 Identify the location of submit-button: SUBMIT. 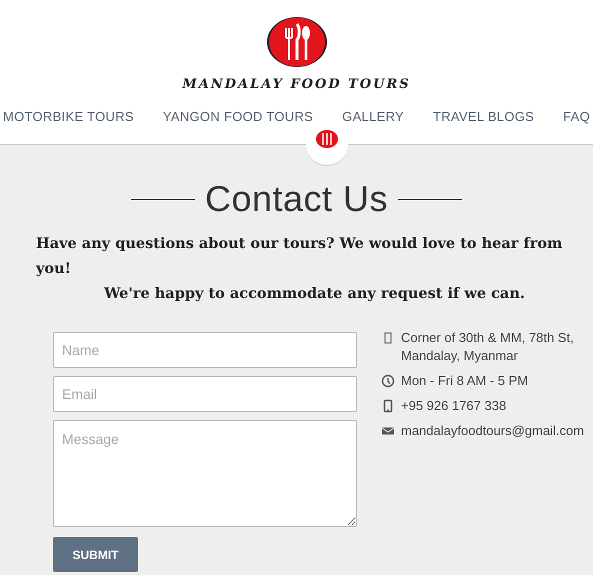
(95, 554).